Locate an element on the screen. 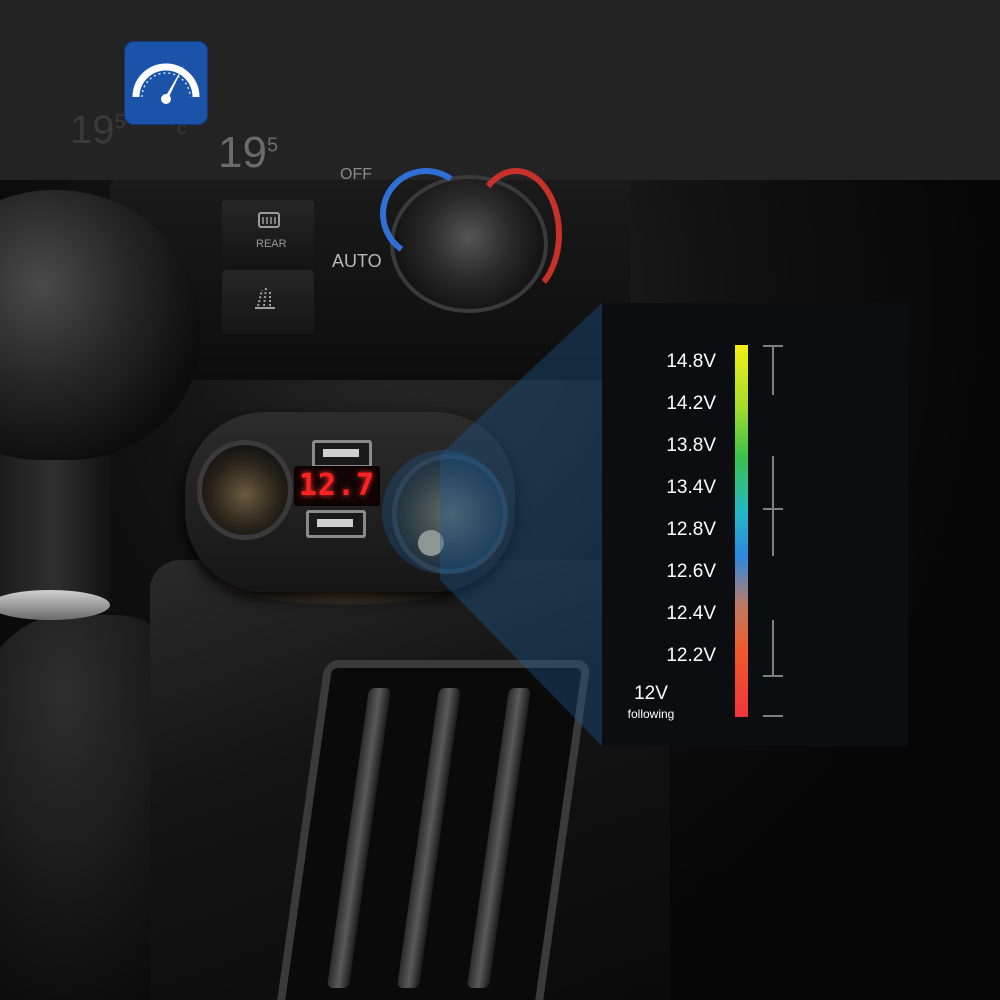 This screenshot has height=1000, width=1000. hvac-main-temperature: 195 is located at coordinates (248, 152).